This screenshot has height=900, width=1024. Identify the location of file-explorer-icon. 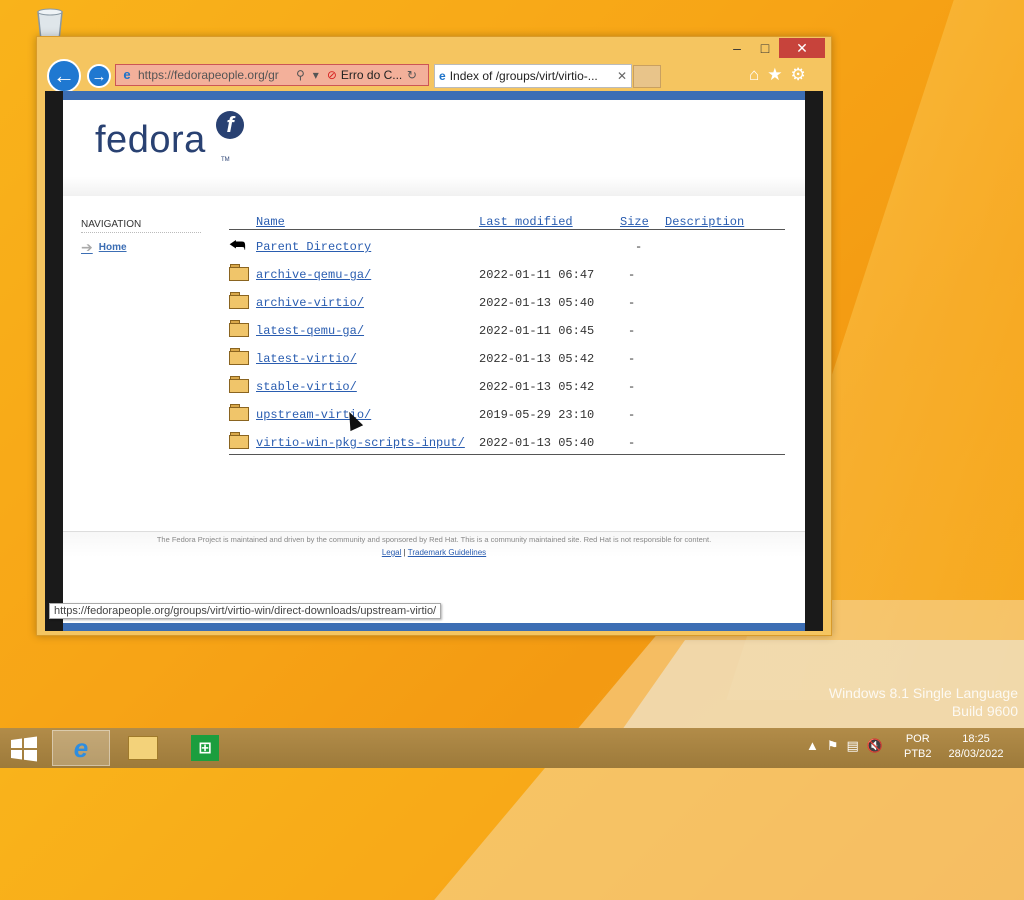
(143, 748).